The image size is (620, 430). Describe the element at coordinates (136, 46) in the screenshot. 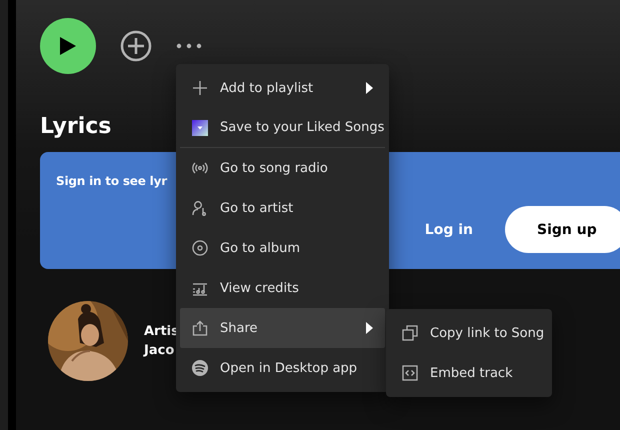

I see `add-button` at that location.